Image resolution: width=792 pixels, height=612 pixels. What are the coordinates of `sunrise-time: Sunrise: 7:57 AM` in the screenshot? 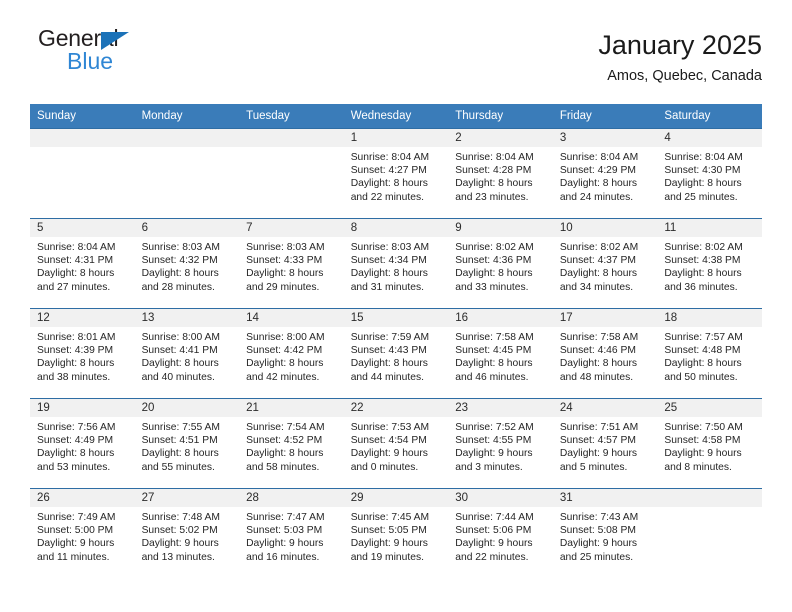 It's located at (703, 337).